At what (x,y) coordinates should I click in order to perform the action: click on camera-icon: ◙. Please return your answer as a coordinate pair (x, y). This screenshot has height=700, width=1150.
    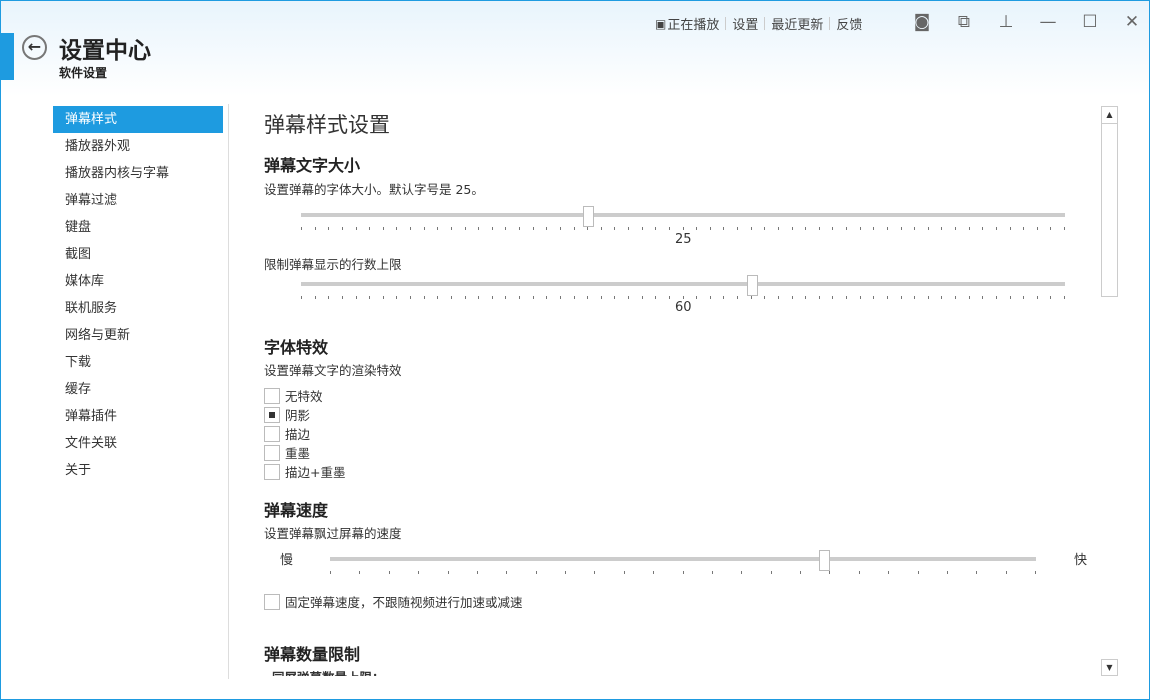
    Looking at the image, I should click on (922, 22).